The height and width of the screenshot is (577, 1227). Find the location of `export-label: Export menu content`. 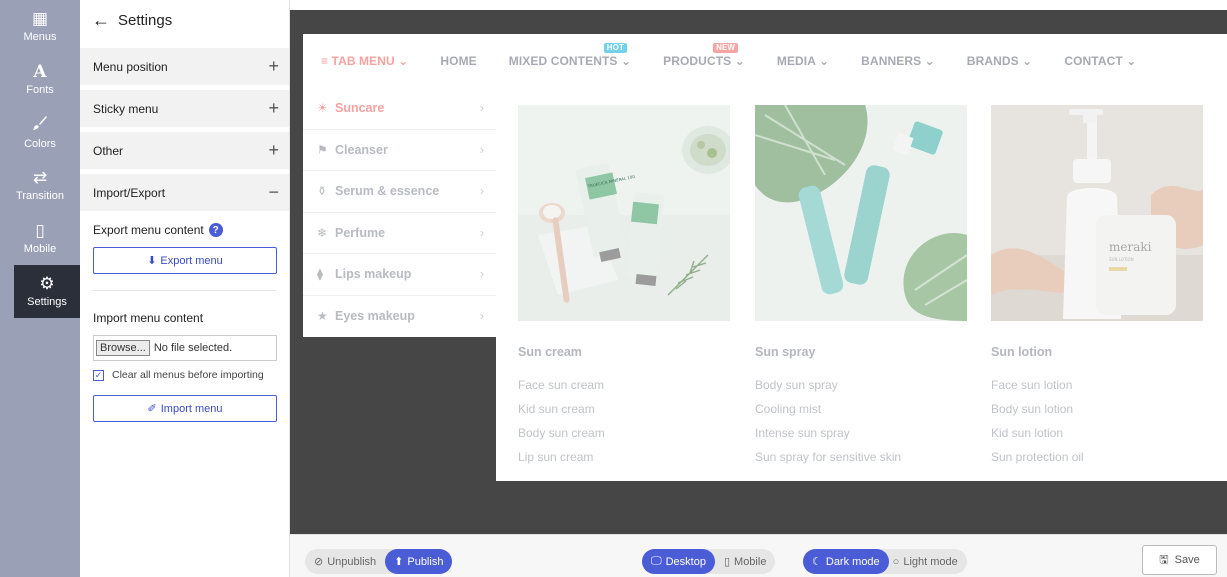

export-label: Export menu content is located at coordinates (148, 230).